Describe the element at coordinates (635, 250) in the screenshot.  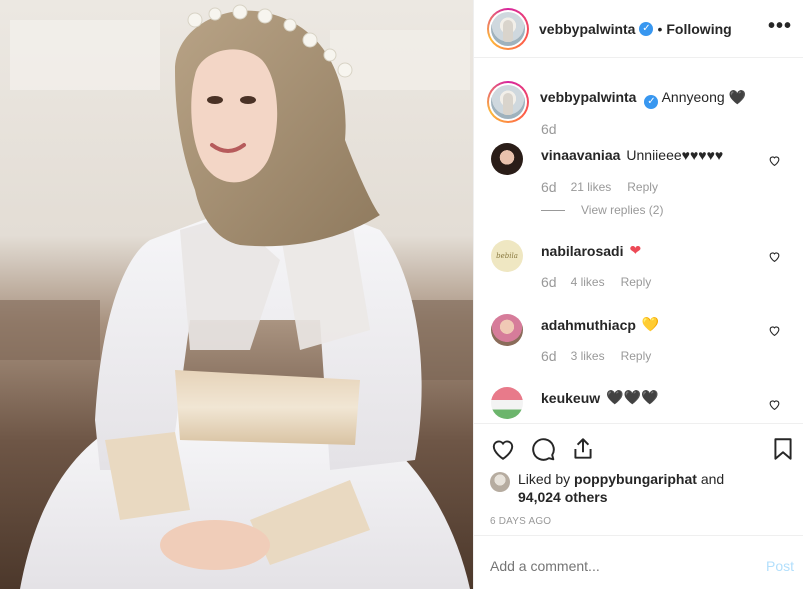
I see `red-heart-emoji: ❤` at that location.